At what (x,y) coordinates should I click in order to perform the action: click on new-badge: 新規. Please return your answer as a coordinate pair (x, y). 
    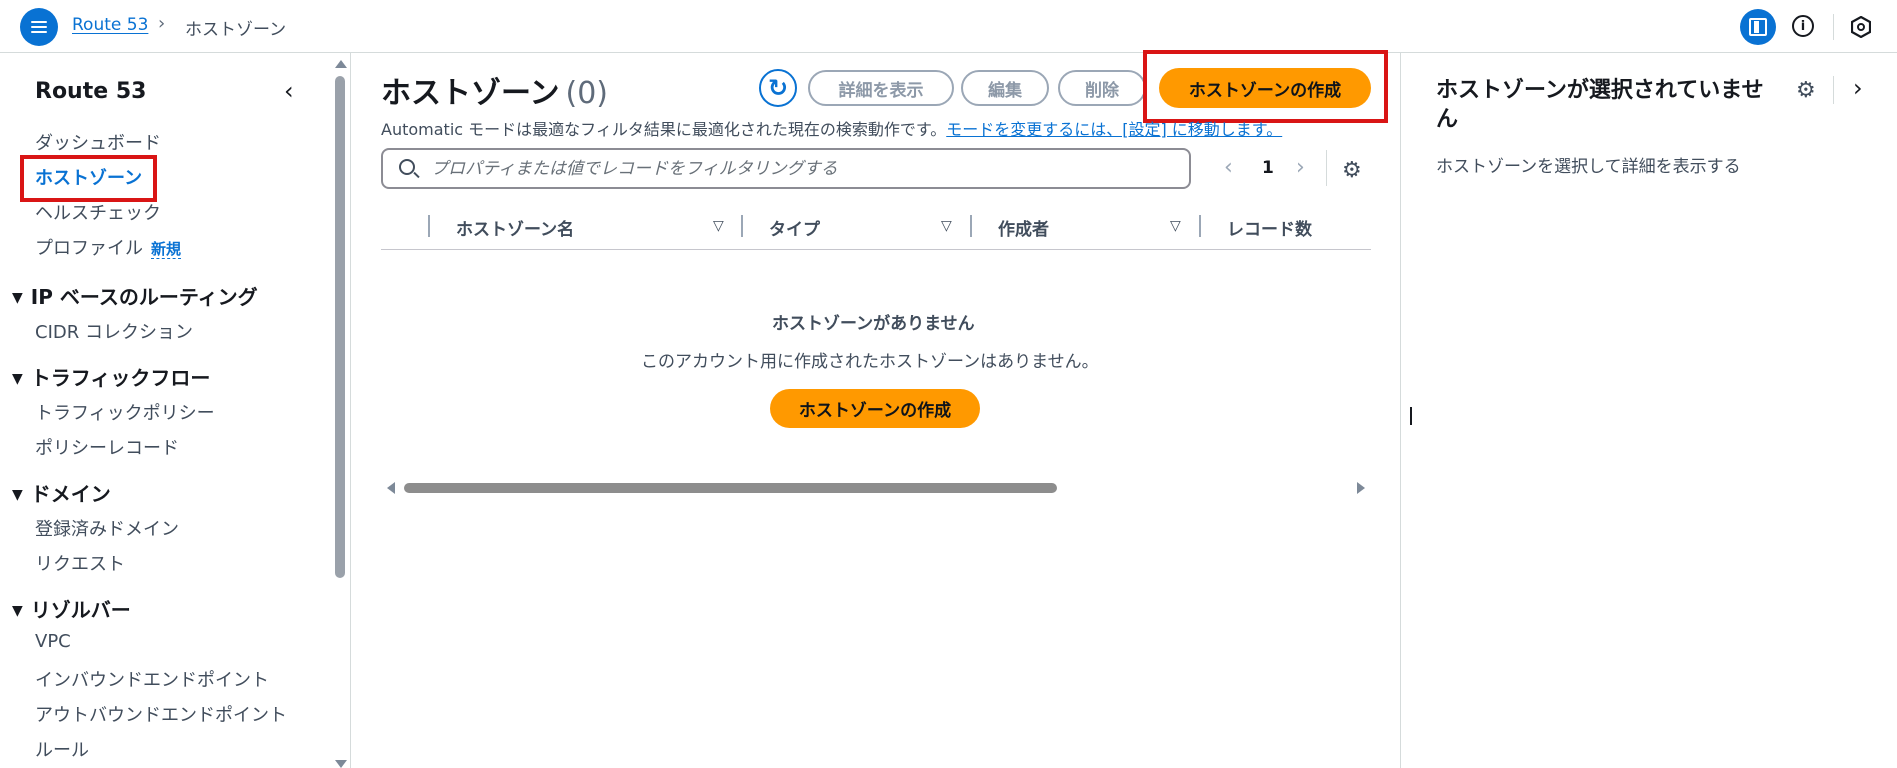
    Looking at the image, I should click on (166, 249).